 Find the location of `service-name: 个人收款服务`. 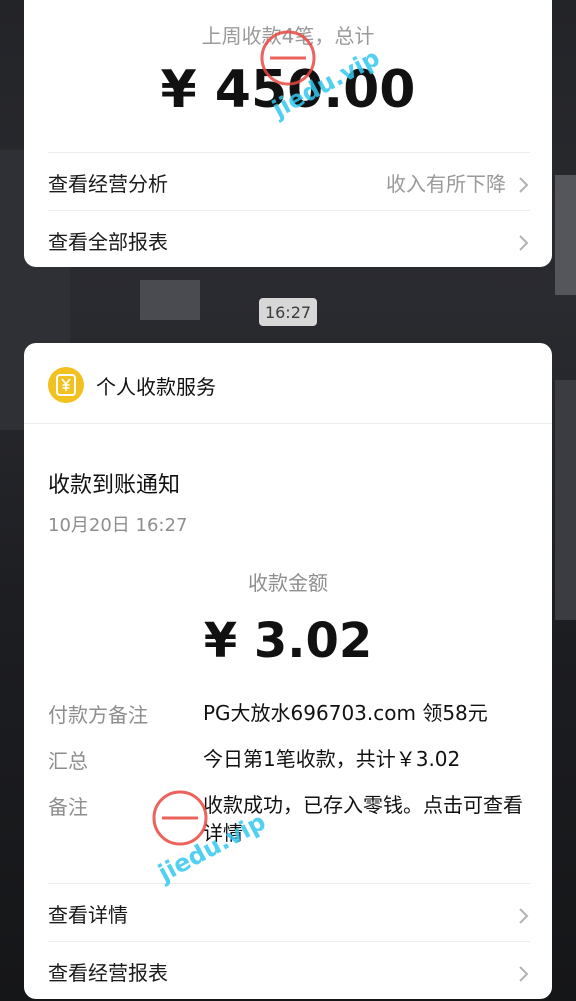

service-name: 个人收款服务 is located at coordinates (156, 386).